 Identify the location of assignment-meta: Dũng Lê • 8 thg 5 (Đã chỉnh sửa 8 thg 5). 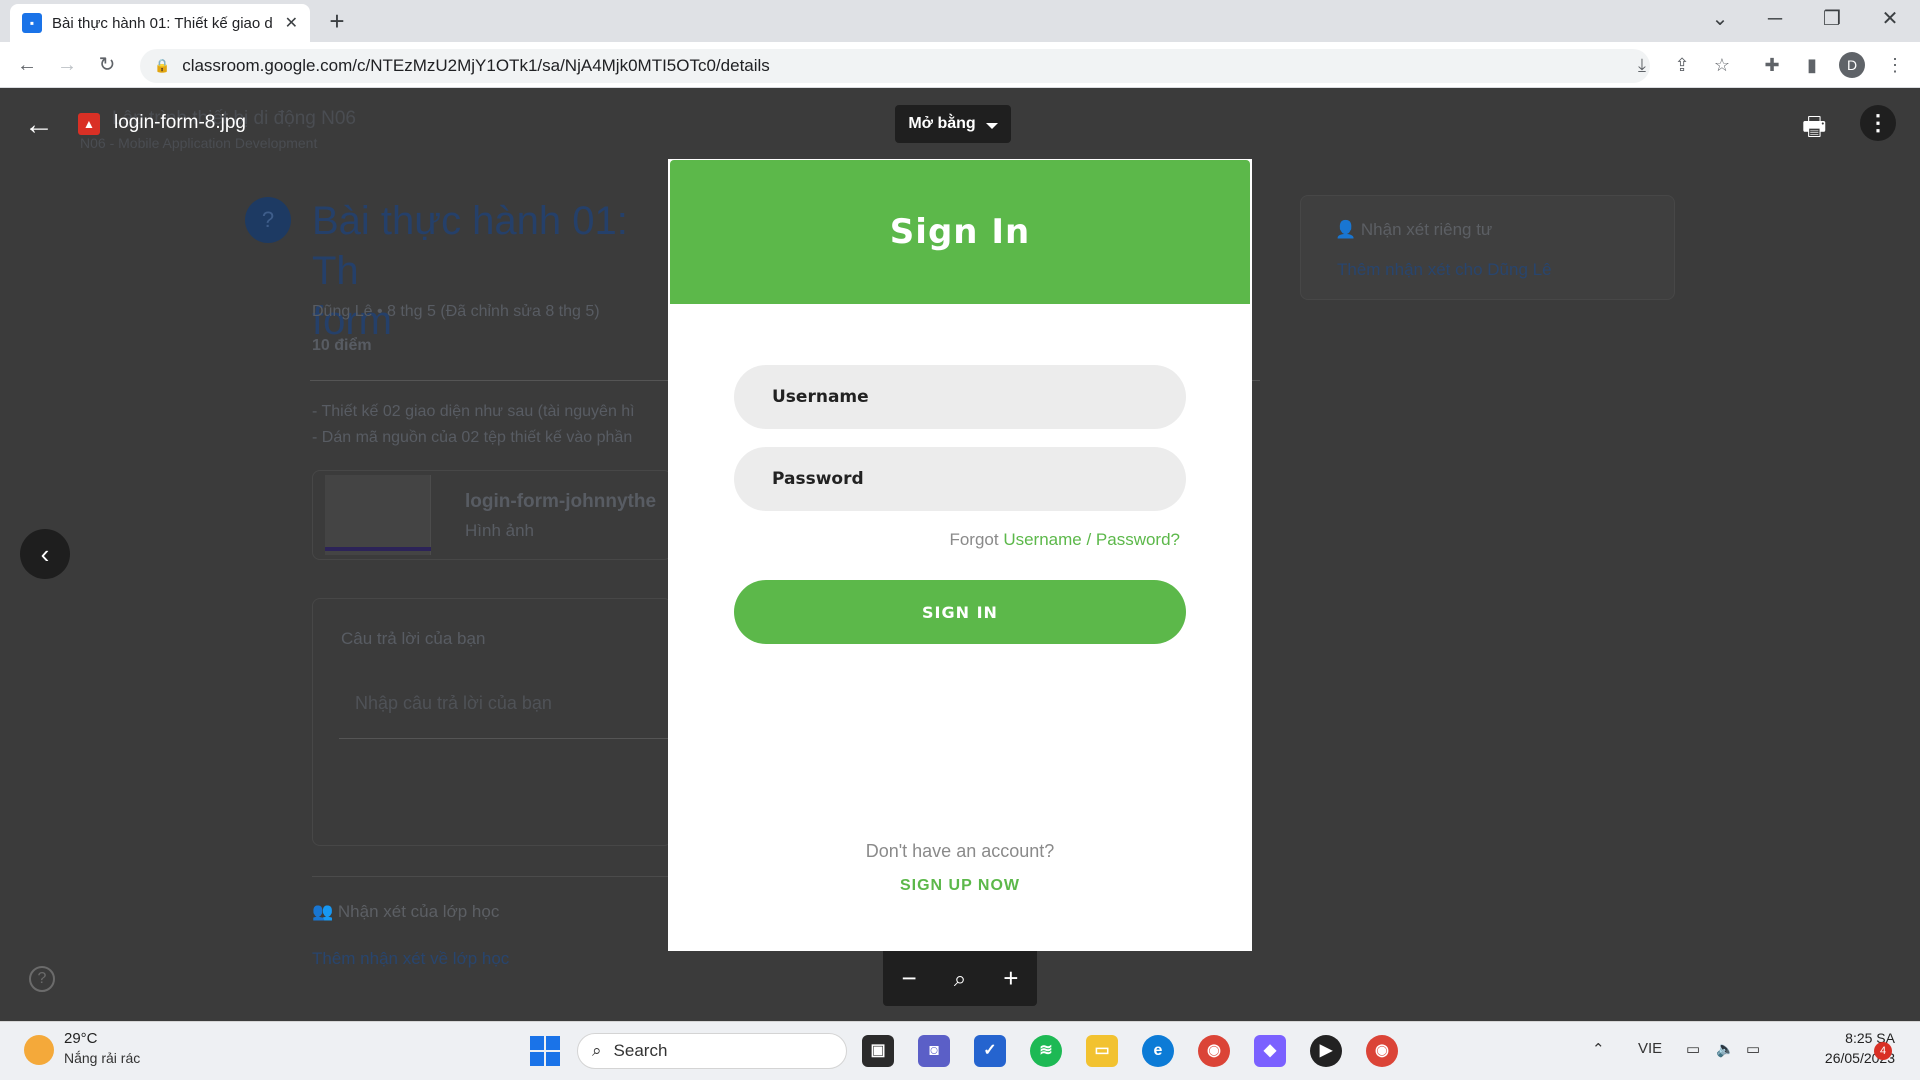
(456, 311).